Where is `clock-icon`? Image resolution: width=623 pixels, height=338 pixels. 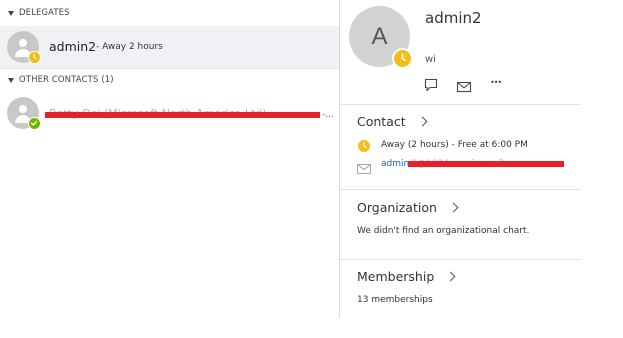 clock-icon is located at coordinates (364, 146).